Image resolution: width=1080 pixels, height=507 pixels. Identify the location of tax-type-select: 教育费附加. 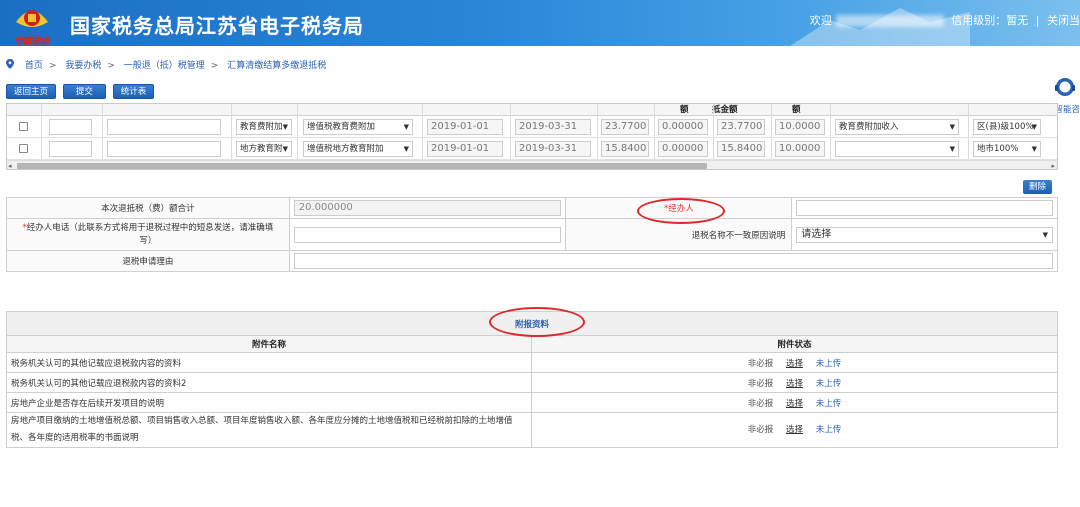
(264, 127).